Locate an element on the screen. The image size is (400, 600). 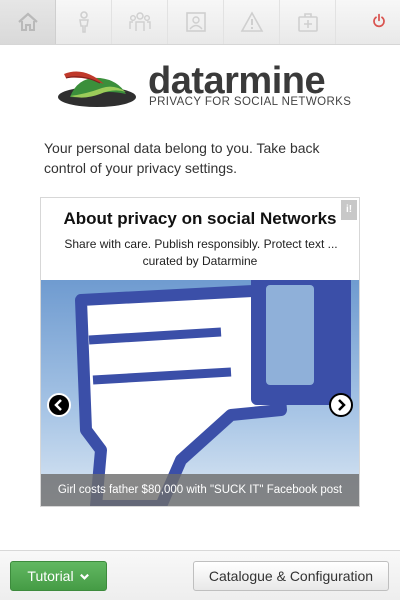
card-curated-by: curated by Datarmine is located at coordinates (200, 261).